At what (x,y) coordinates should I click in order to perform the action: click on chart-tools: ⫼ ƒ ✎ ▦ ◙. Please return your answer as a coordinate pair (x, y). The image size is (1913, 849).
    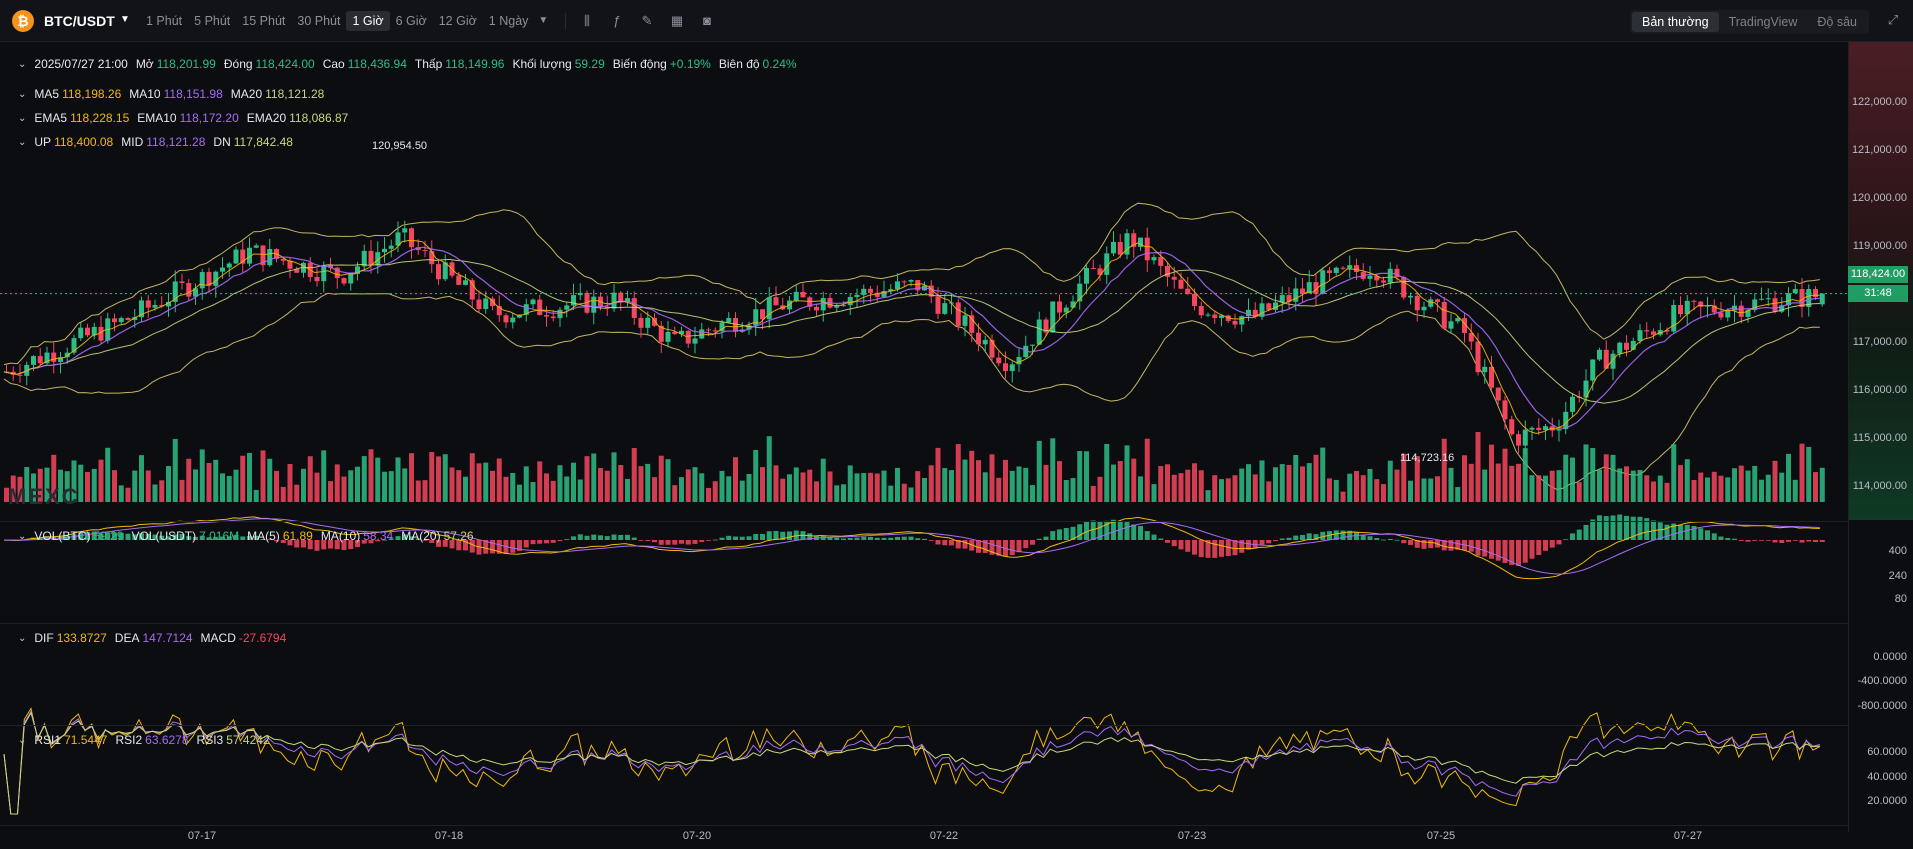
    Looking at the image, I should click on (640, 21).